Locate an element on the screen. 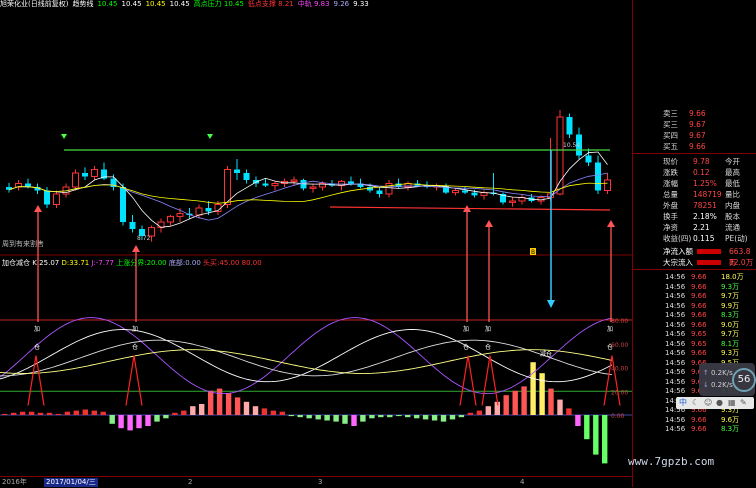 The width and height of the screenshot is (756, 488). order-book-row: 买五 9.66 is located at coordinates (694, 146).